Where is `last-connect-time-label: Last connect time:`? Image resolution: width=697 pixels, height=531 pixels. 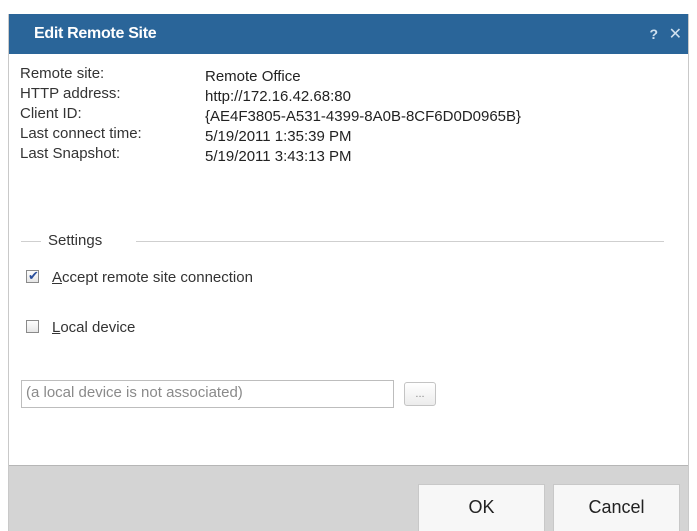 last-connect-time-label: Last connect time: is located at coordinates (81, 133).